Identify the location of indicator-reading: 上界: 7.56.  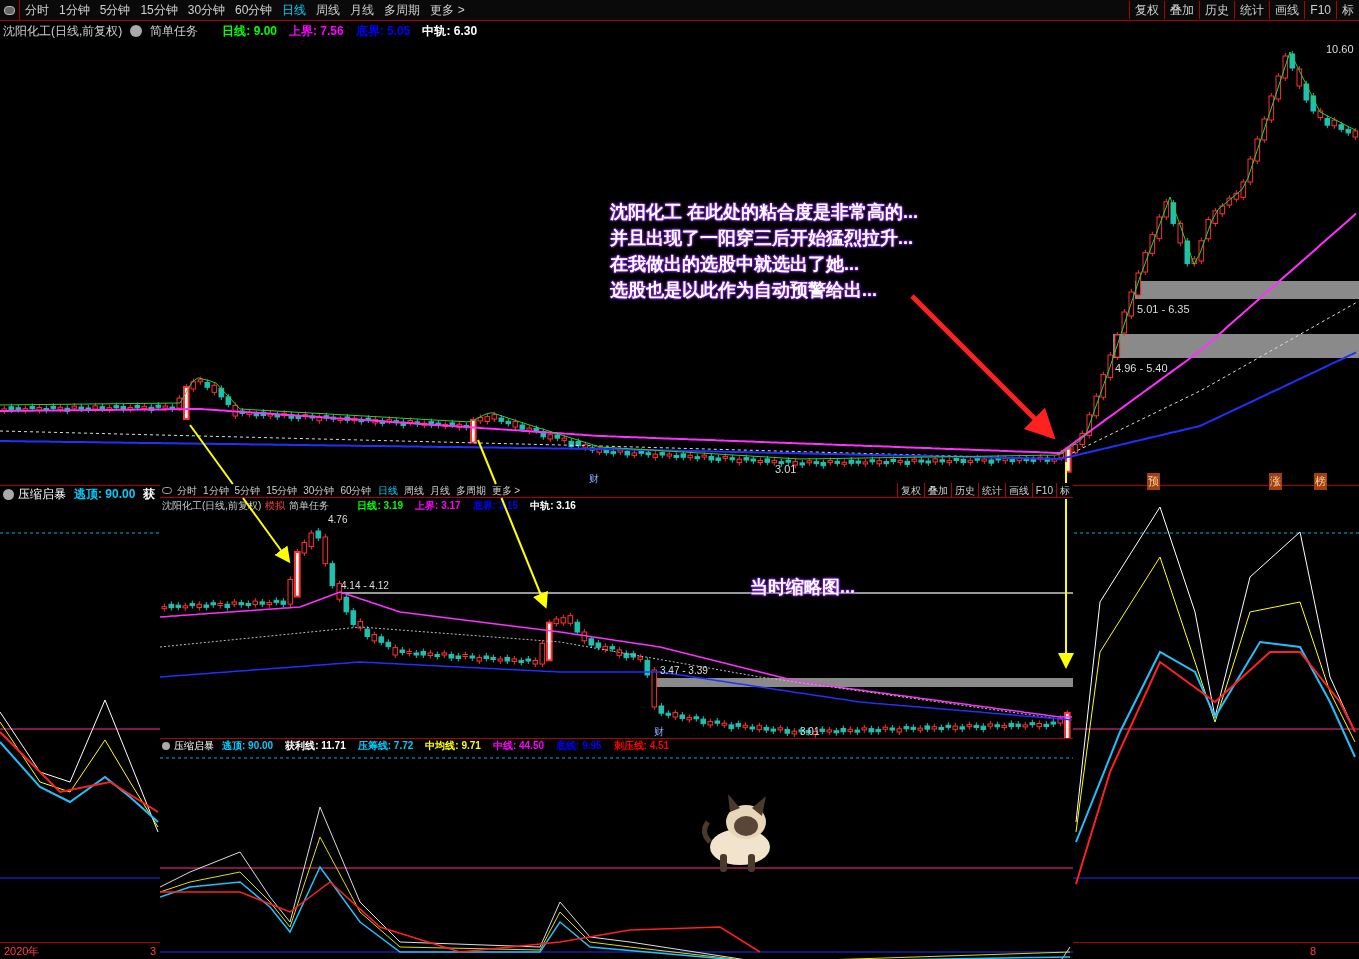
(316, 31).